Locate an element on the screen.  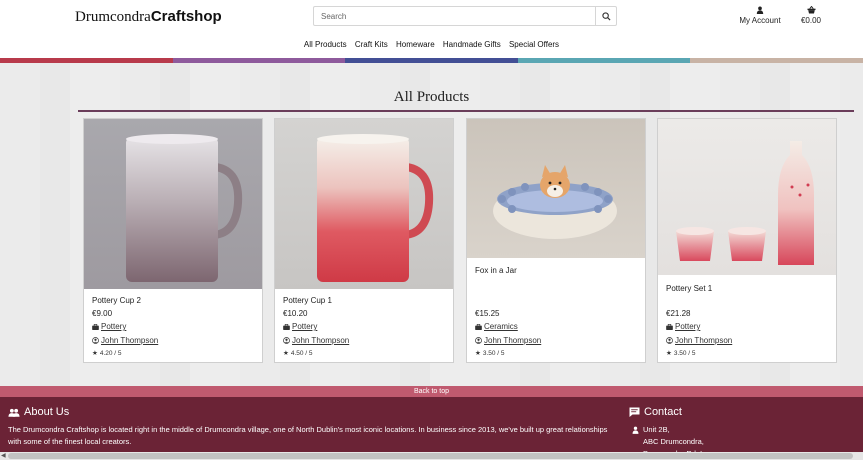
product-name: Pottery Cup 1 is located at coordinates (307, 300).